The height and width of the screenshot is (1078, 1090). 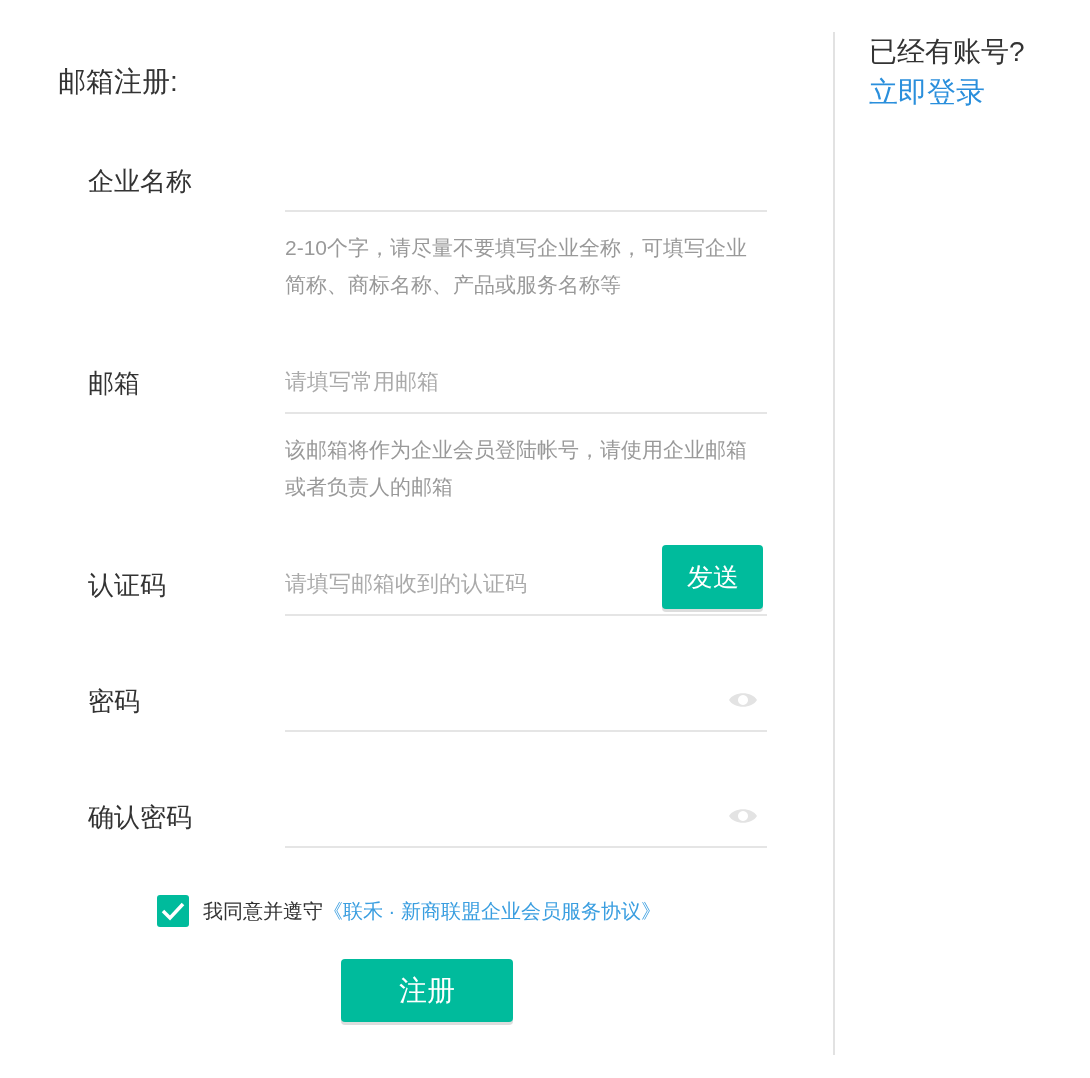 What do you see at coordinates (114, 383) in the screenshot?
I see `field-label: 邮箱` at bounding box center [114, 383].